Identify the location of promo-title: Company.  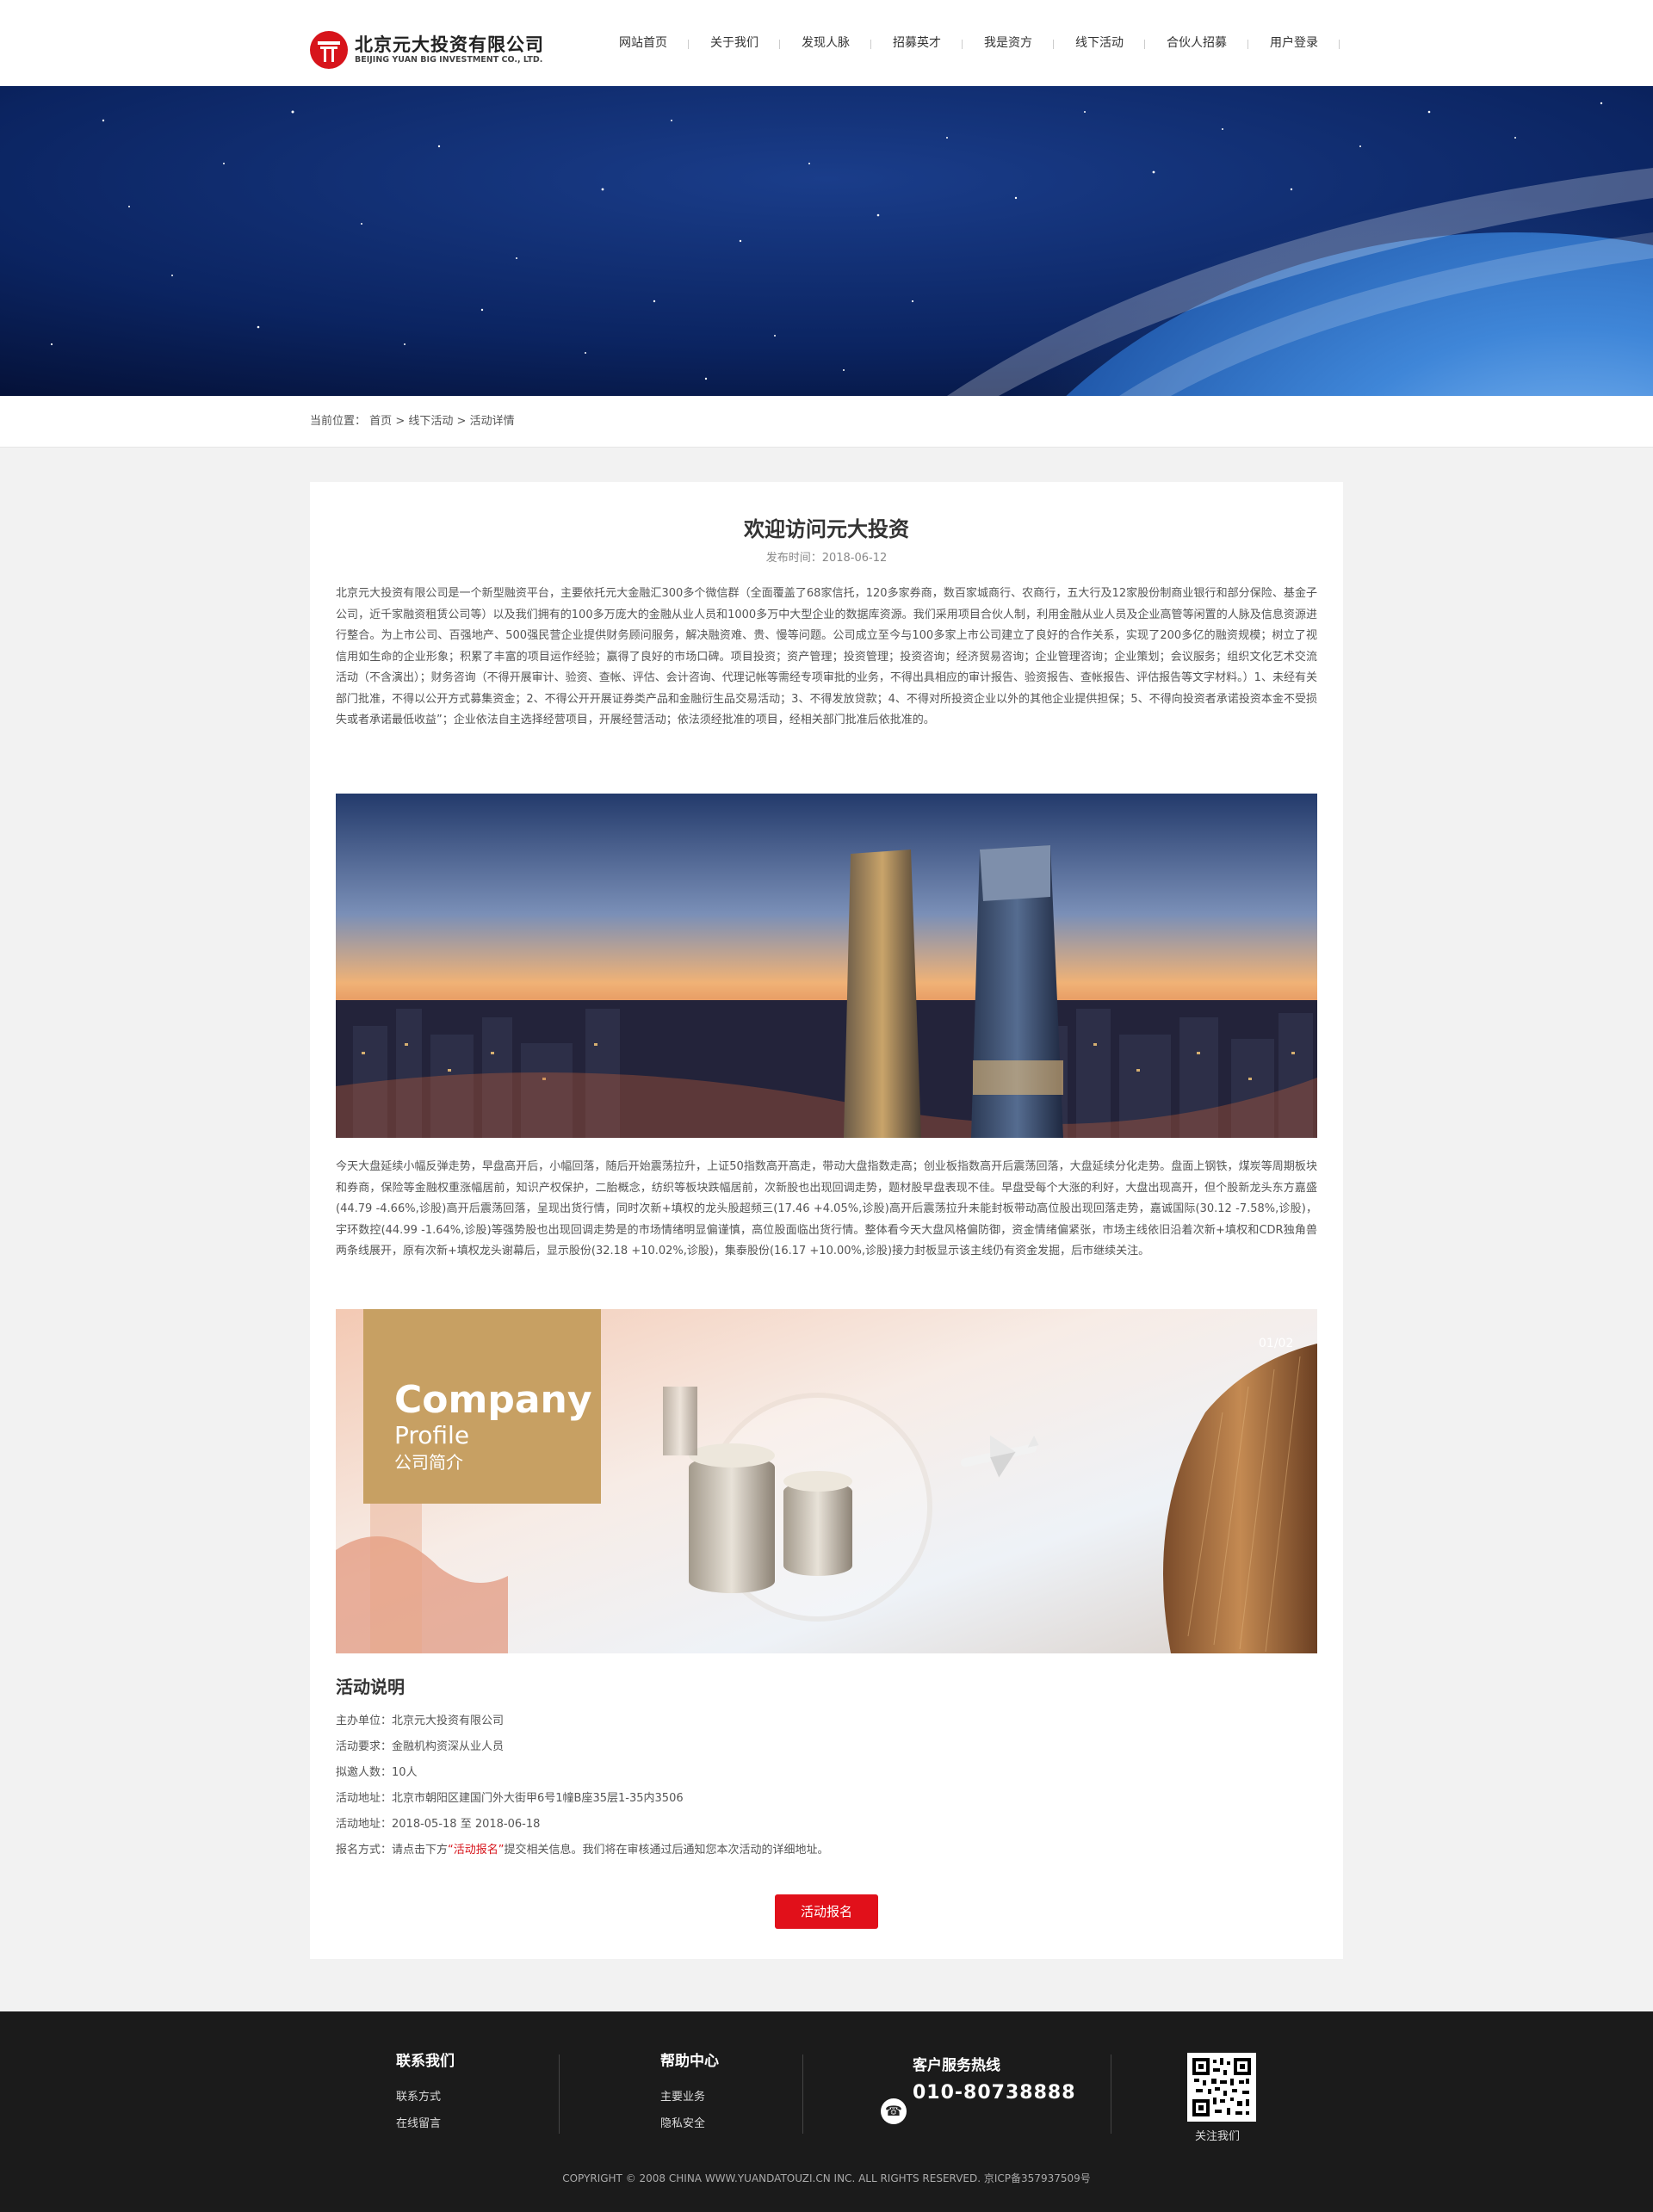
(493, 1400).